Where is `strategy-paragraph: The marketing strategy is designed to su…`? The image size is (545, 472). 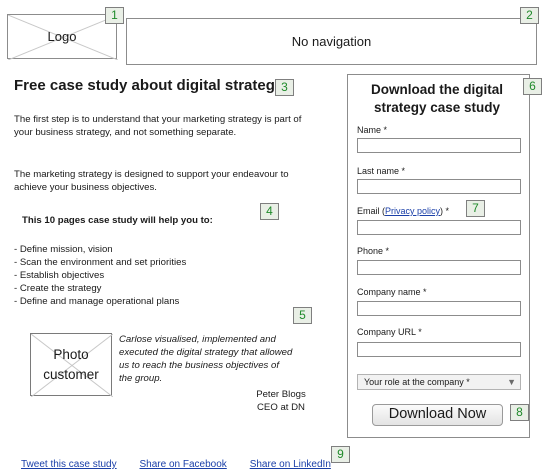 strategy-paragraph: The marketing strategy is designed to su… is located at coordinates (151, 181).